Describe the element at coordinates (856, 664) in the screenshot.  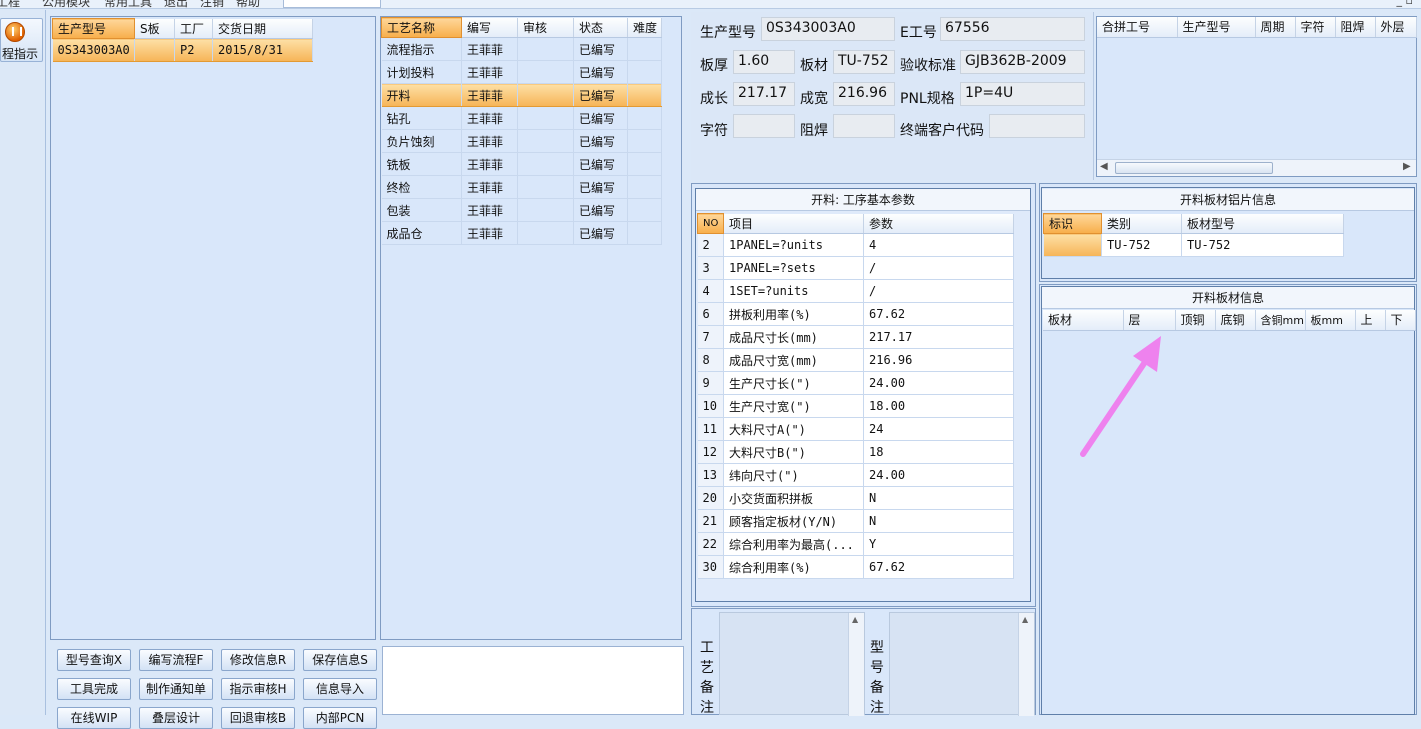
I see `process-remark-scrollbar: ▲` at that location.